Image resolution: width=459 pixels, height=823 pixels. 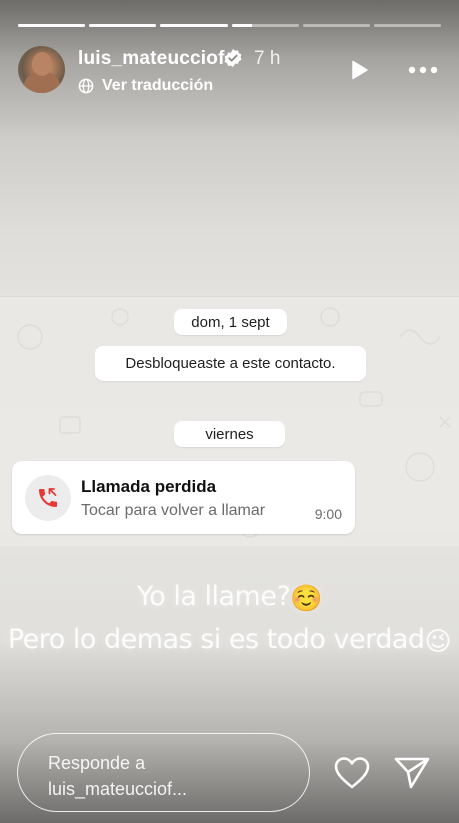 I want to click on more-options-icon, so click(x=423, y=70).